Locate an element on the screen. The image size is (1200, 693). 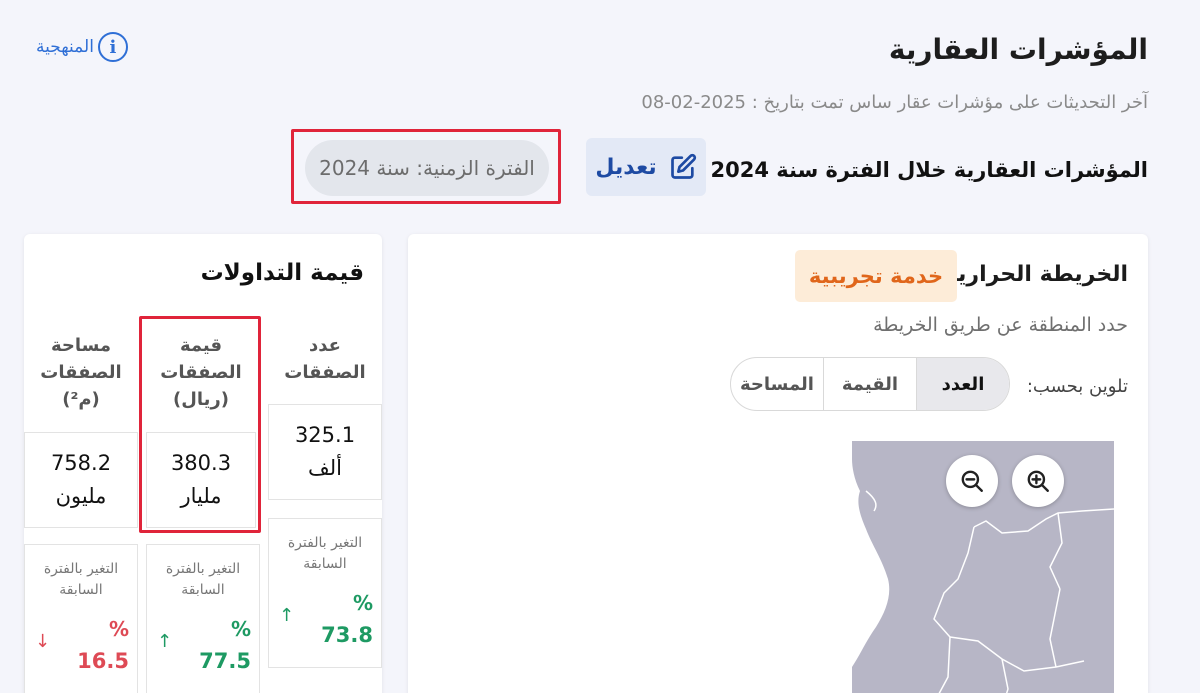
methodology-link: المنهجية i is located at coordinates (82, 47).